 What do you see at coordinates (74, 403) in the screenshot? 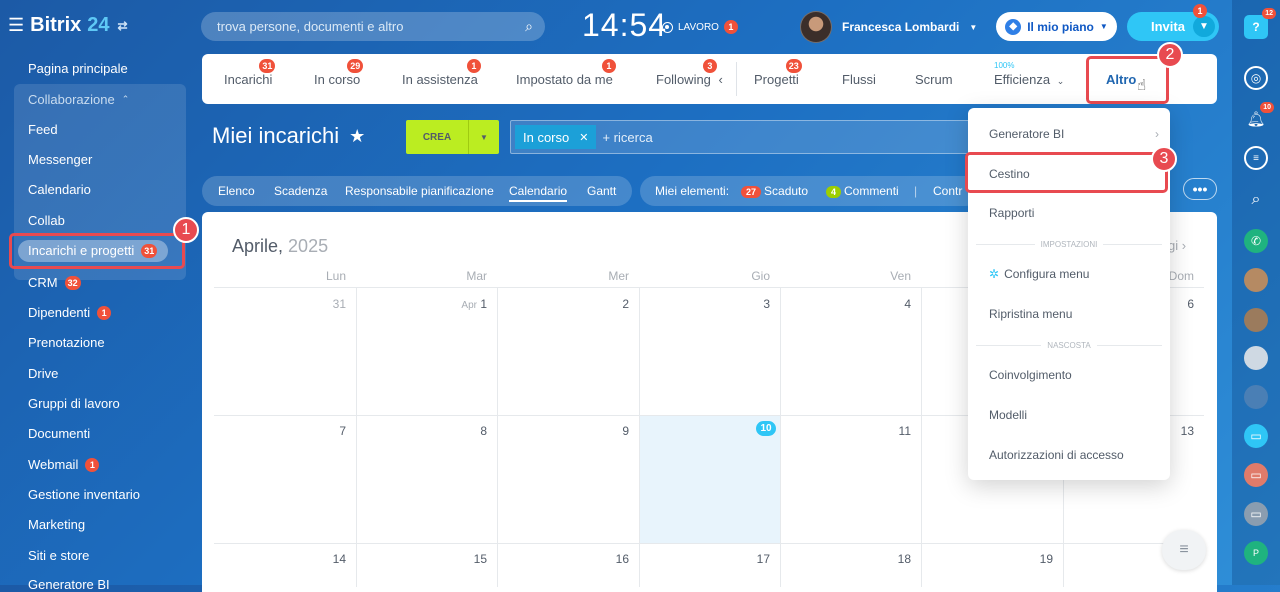
I see `sidebar-item-workgroups: Gruppi di lavoro` at bounding box center [74, 403].